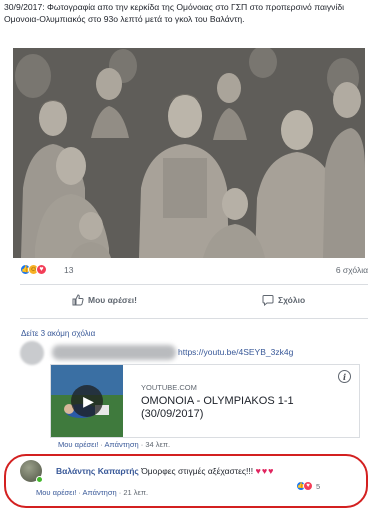  What do you see at coordinates (97, 471) in the screenshot?
I see `comment-author: Βαλάντης Καπαρτής` at bounding box center [97, 471].